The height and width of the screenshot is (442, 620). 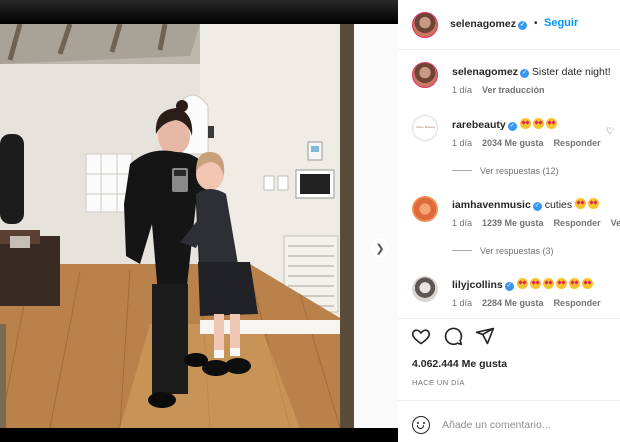 I want to click on caption-username: selenagomez, so click(x=485, y=72).